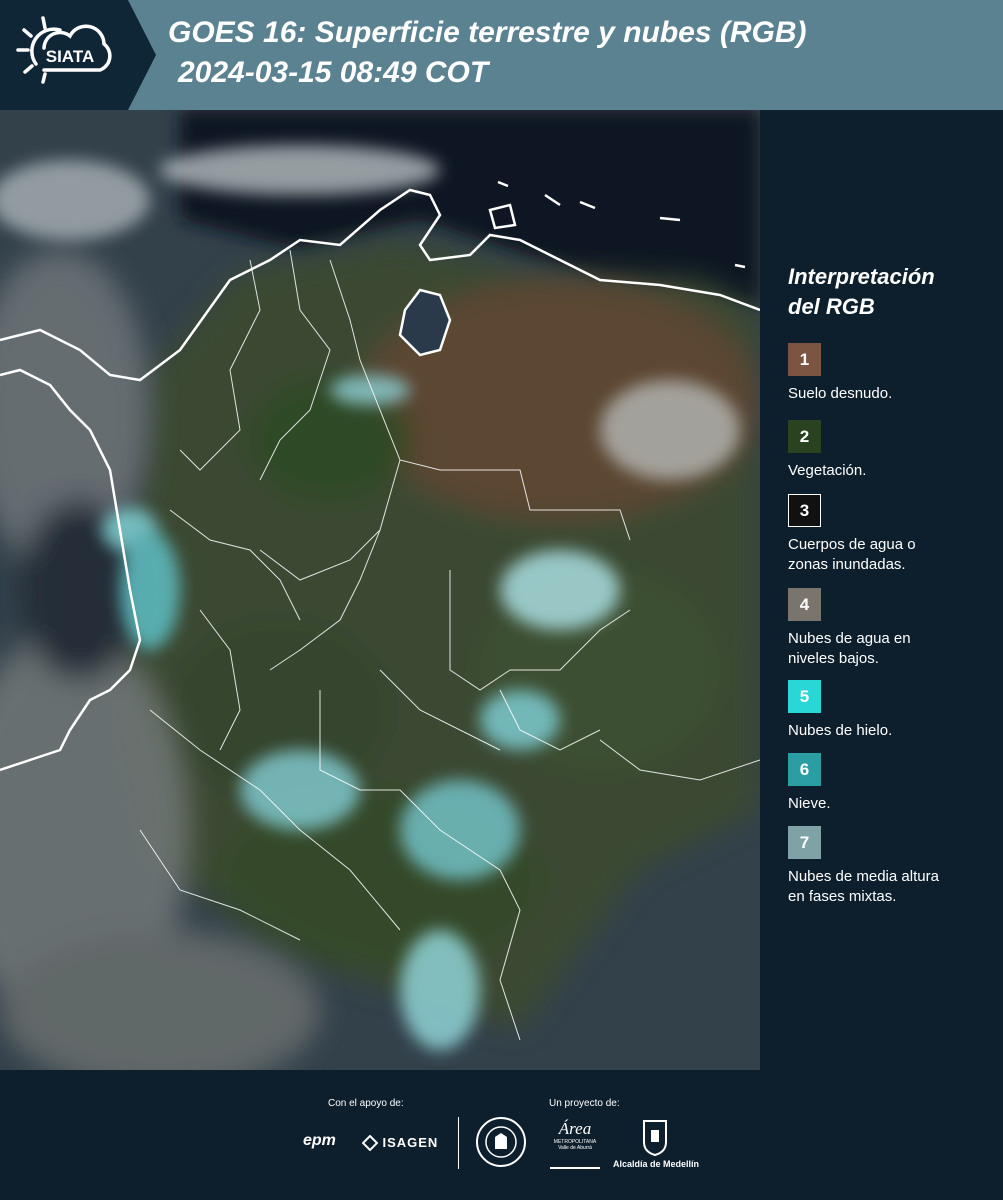 Image resolution: width=1003 pixels, height=1200 pixels. Describe the element at coordinates (840, 730) in the screenshot. I see `legend-item-label: Nubes de hielo.` at that location.